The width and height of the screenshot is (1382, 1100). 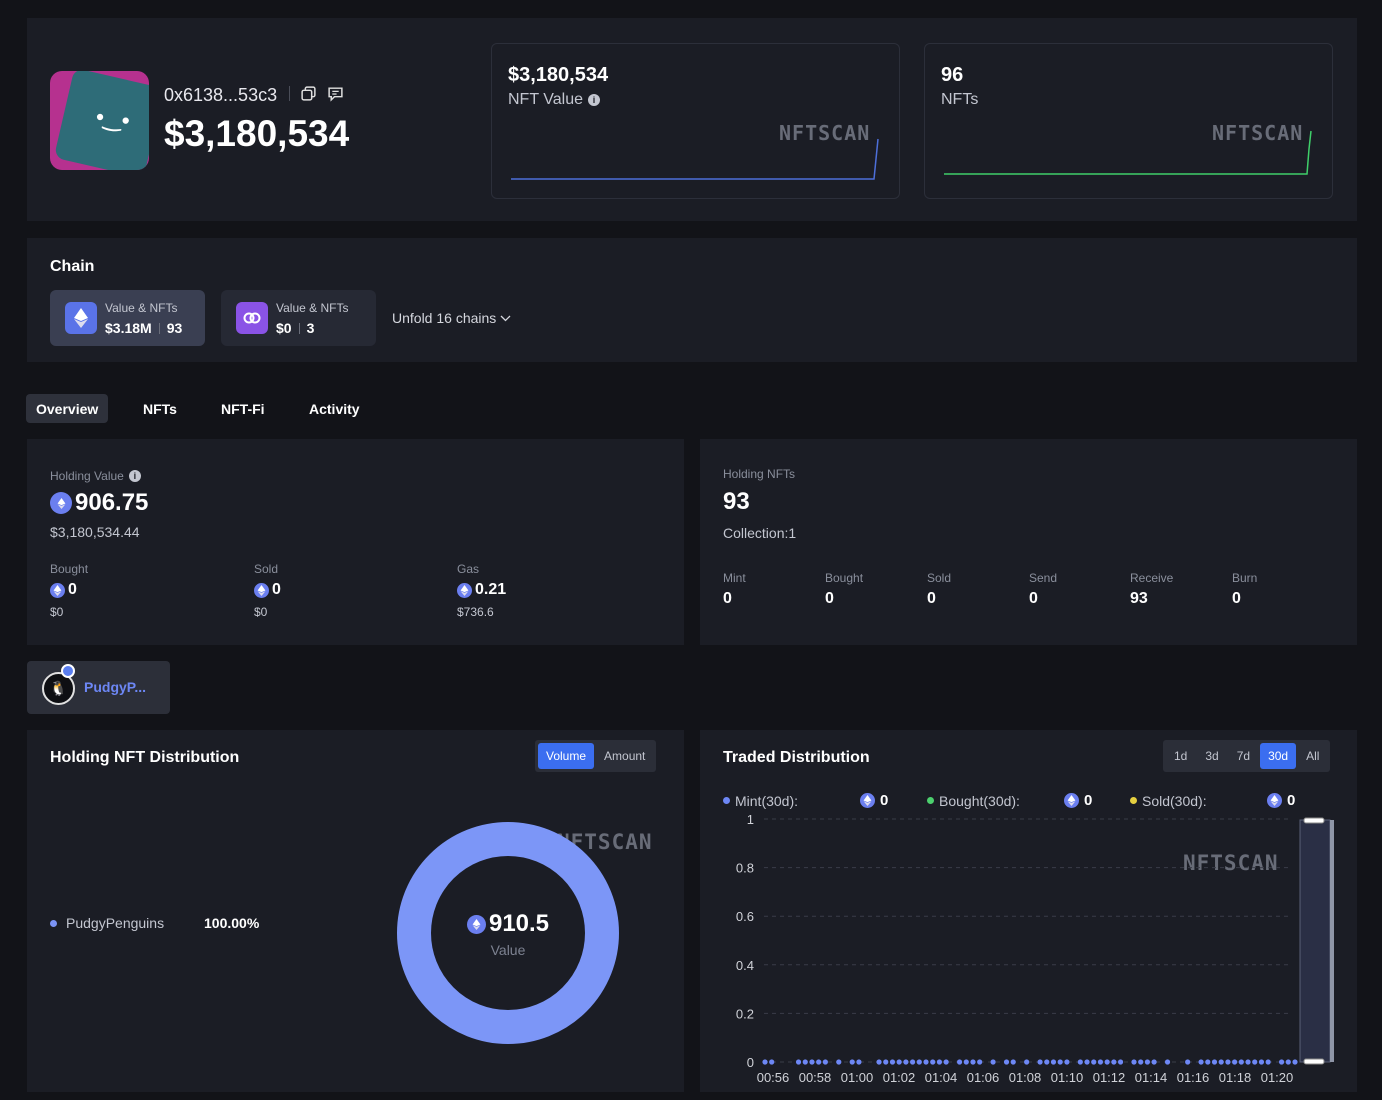 I want to click on bought-value: 0, so click(x=829, y=598).